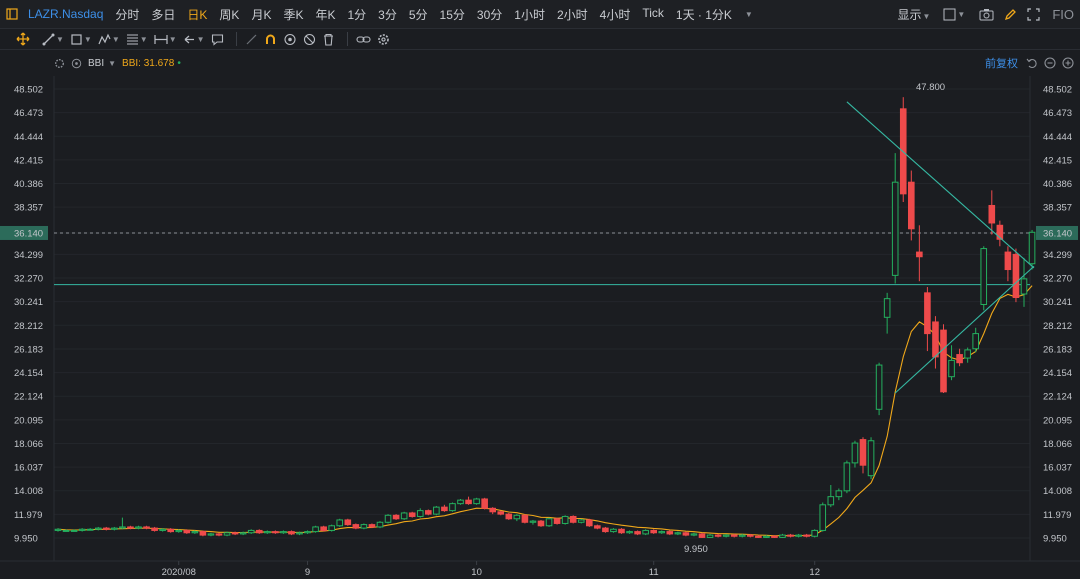 This screenshot has width=1080, height=579. I want to click on timeframe-tab: 2小时, so click(572, 14).